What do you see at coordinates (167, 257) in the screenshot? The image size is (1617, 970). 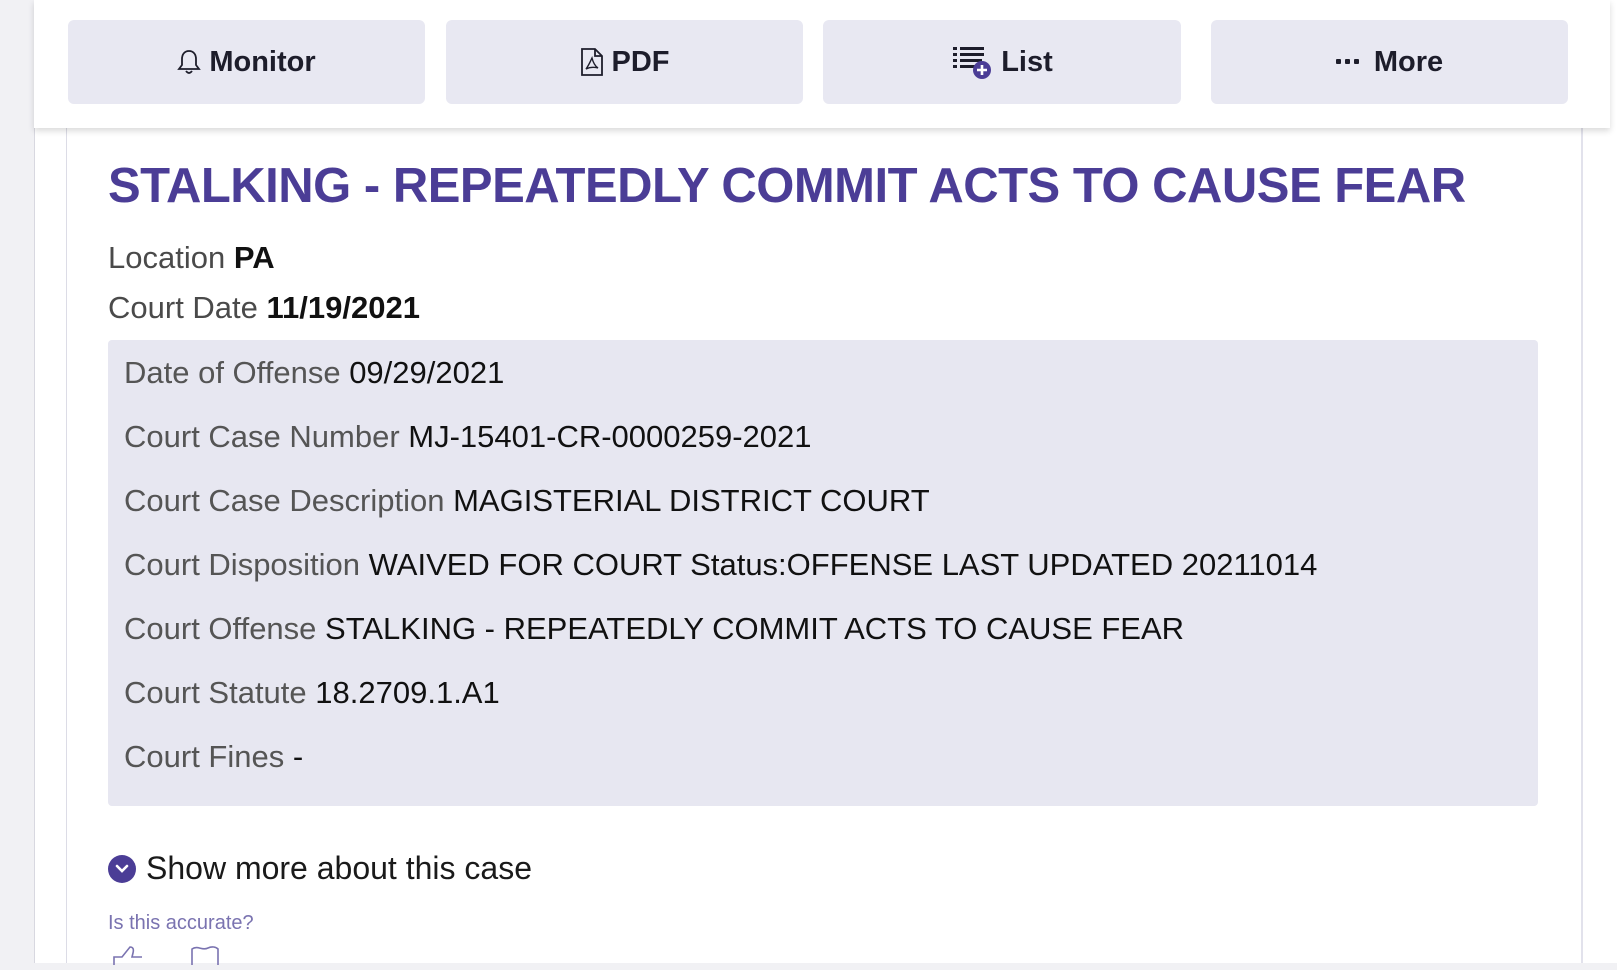 I see `location-label: Location` at bounding box center [167, 257].